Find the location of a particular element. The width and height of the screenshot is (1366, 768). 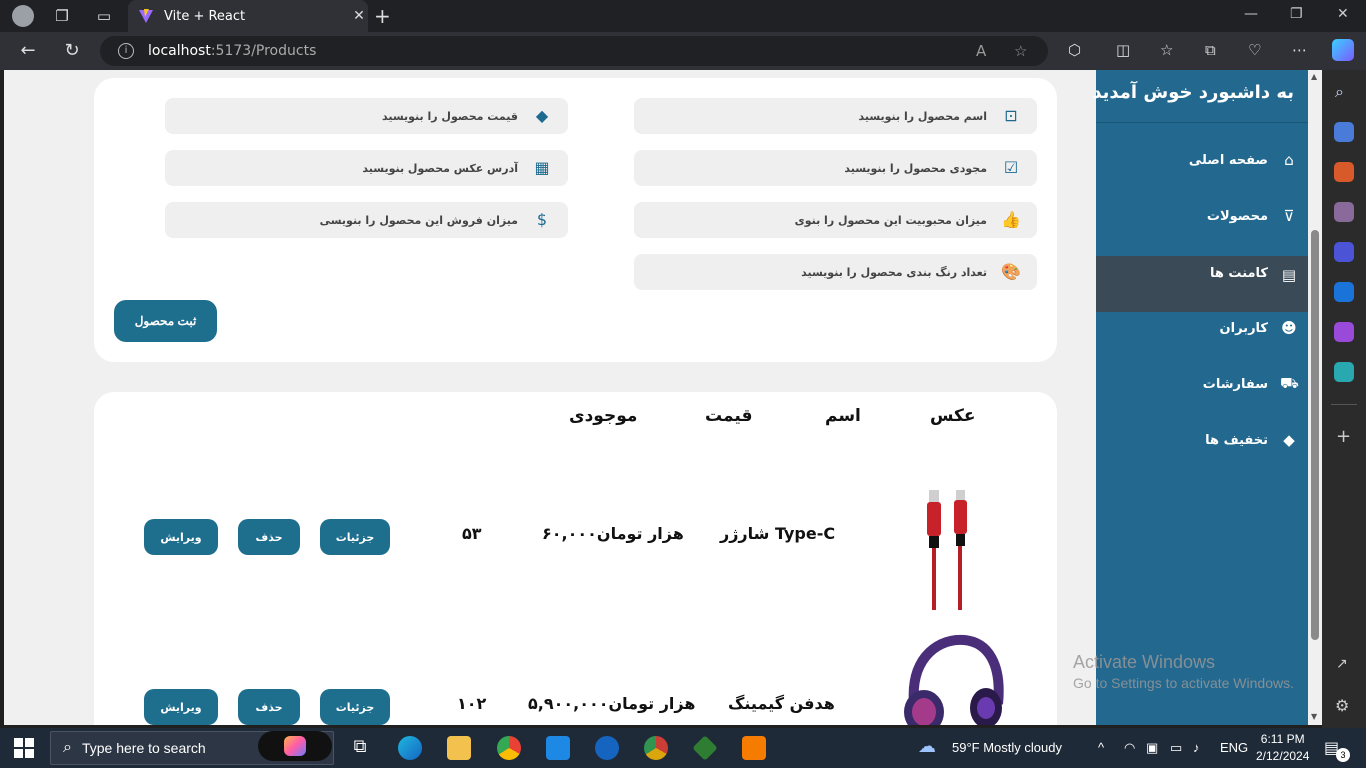

address-bar: i localhost:5173/Products A ☆ is located at coordinates (574, 51).